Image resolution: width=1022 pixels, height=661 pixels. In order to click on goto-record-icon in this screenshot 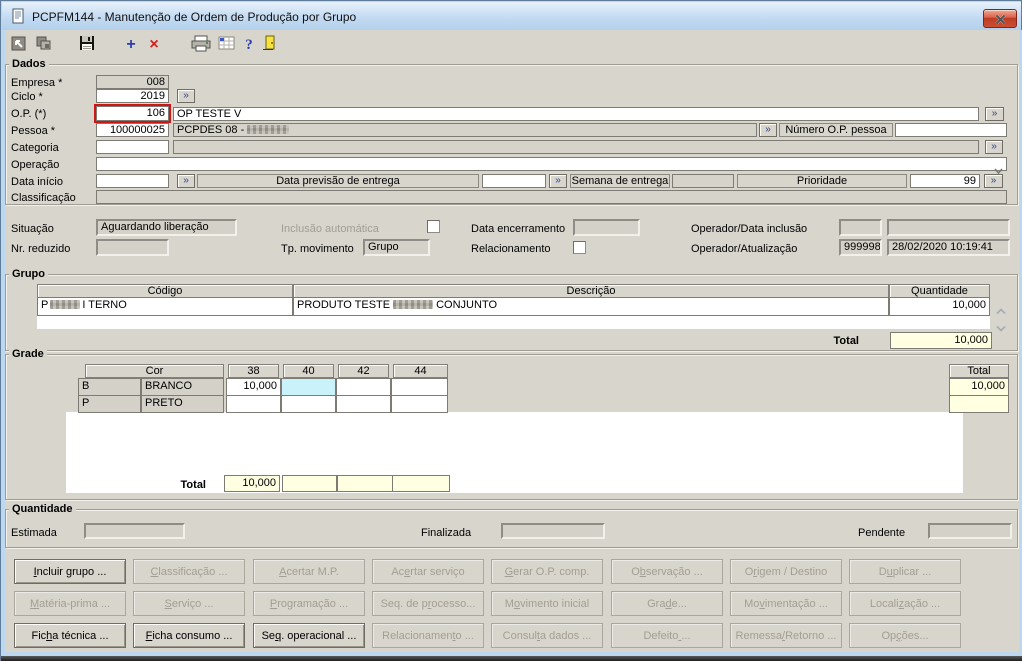, I will do `click(19, 46)`.